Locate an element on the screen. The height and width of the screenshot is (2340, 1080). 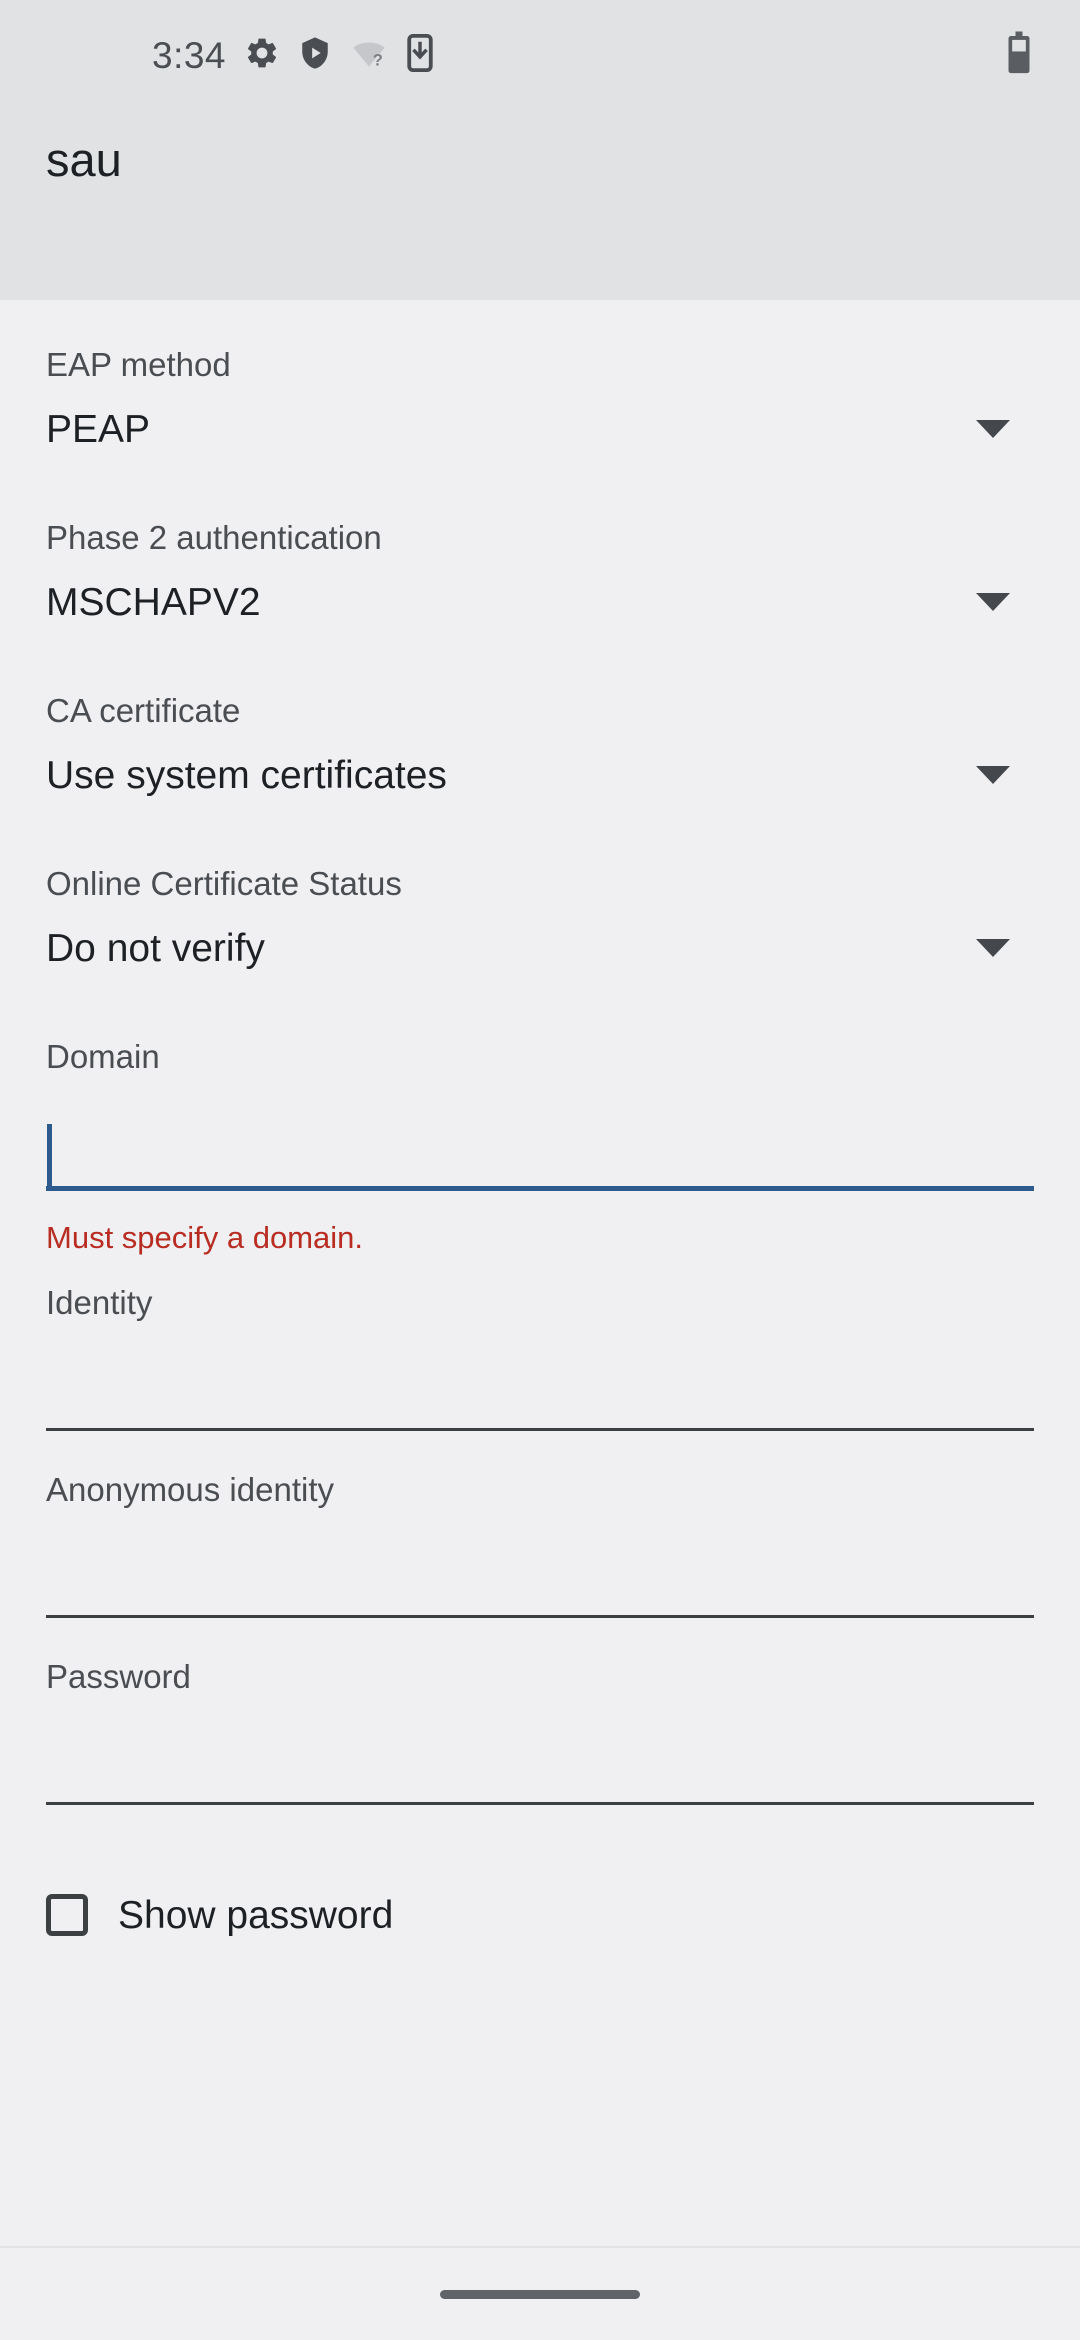
field-eap-method: EAP method PEAP is located at coordinates (540, 388).